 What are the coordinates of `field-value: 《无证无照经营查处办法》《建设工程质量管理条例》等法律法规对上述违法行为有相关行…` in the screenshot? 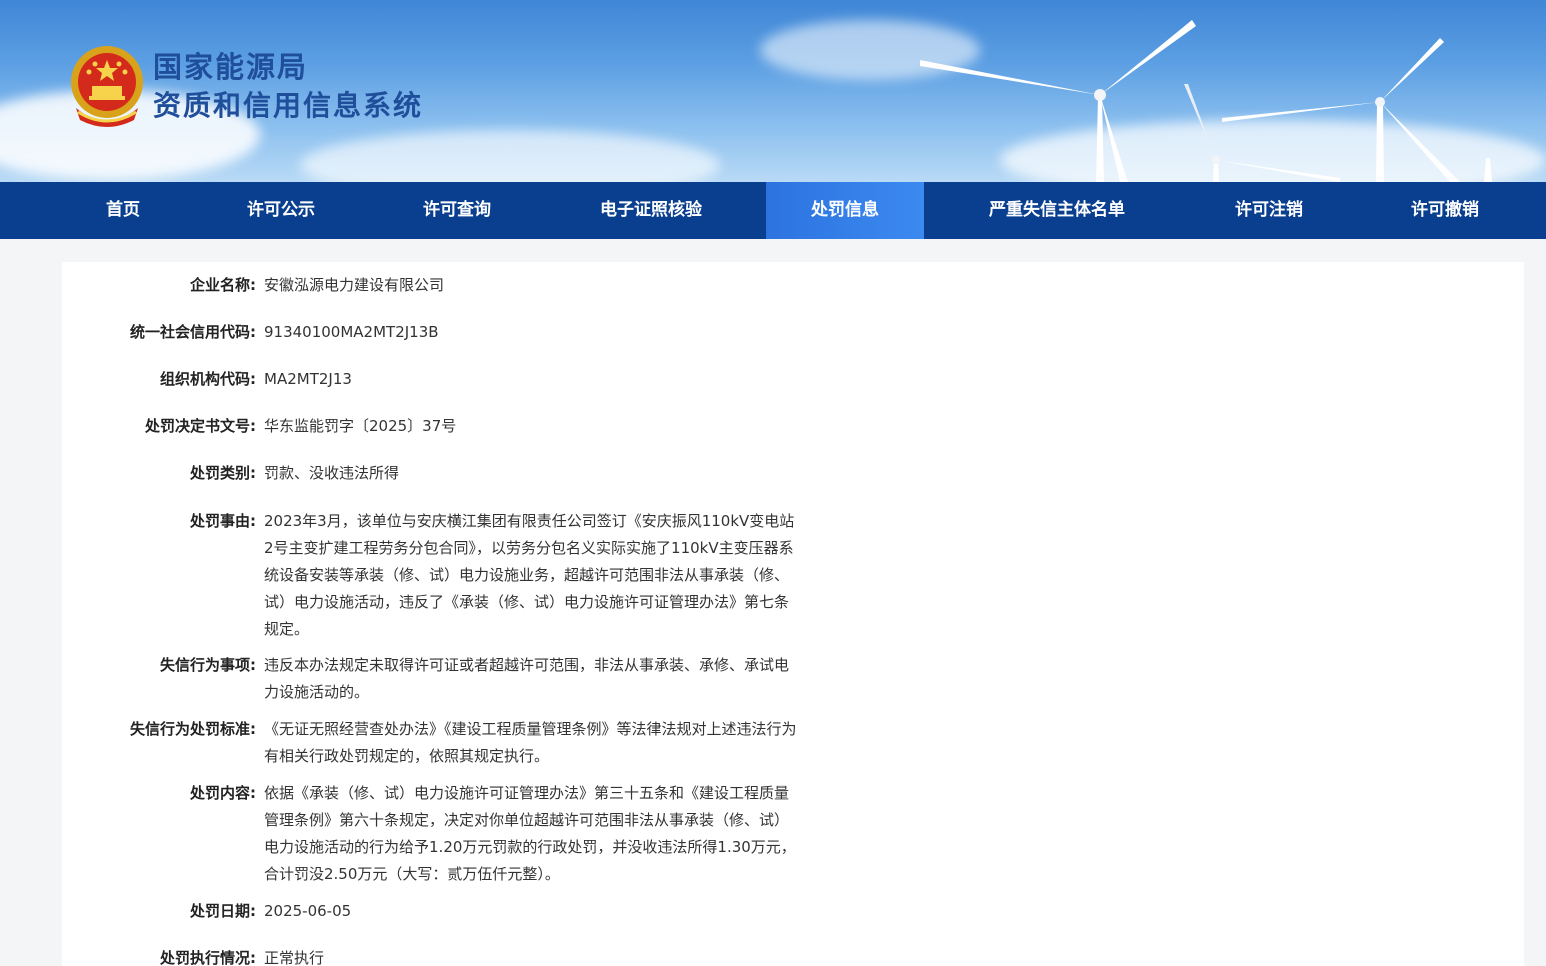 It's located at (530, 742).